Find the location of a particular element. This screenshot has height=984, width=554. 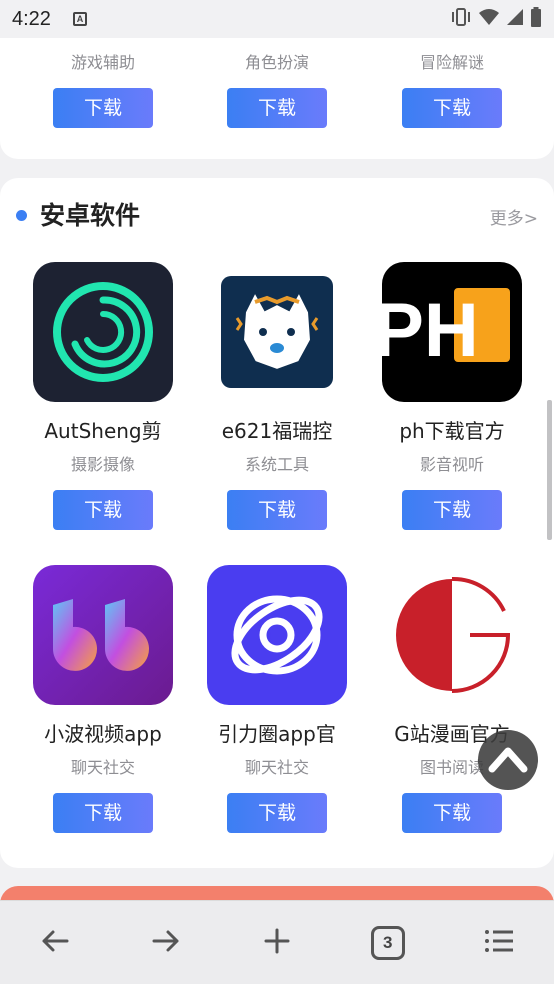

section-dot is located at coordinates (21, 215).